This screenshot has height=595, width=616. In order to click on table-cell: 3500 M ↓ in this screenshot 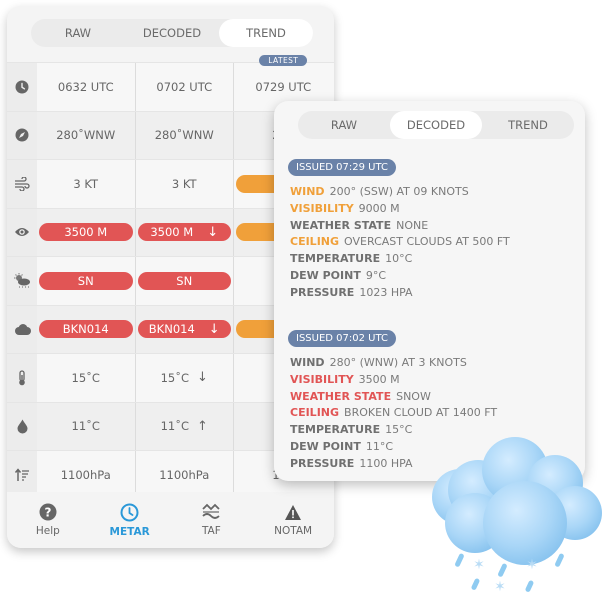, I will do `click(185, 232)`.